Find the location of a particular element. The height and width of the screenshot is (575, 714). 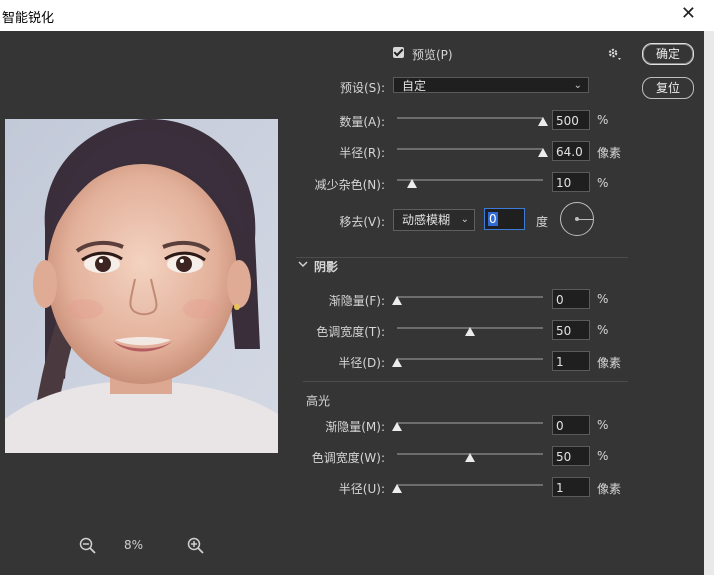

gear-icon is located at coordinates (614, 54).